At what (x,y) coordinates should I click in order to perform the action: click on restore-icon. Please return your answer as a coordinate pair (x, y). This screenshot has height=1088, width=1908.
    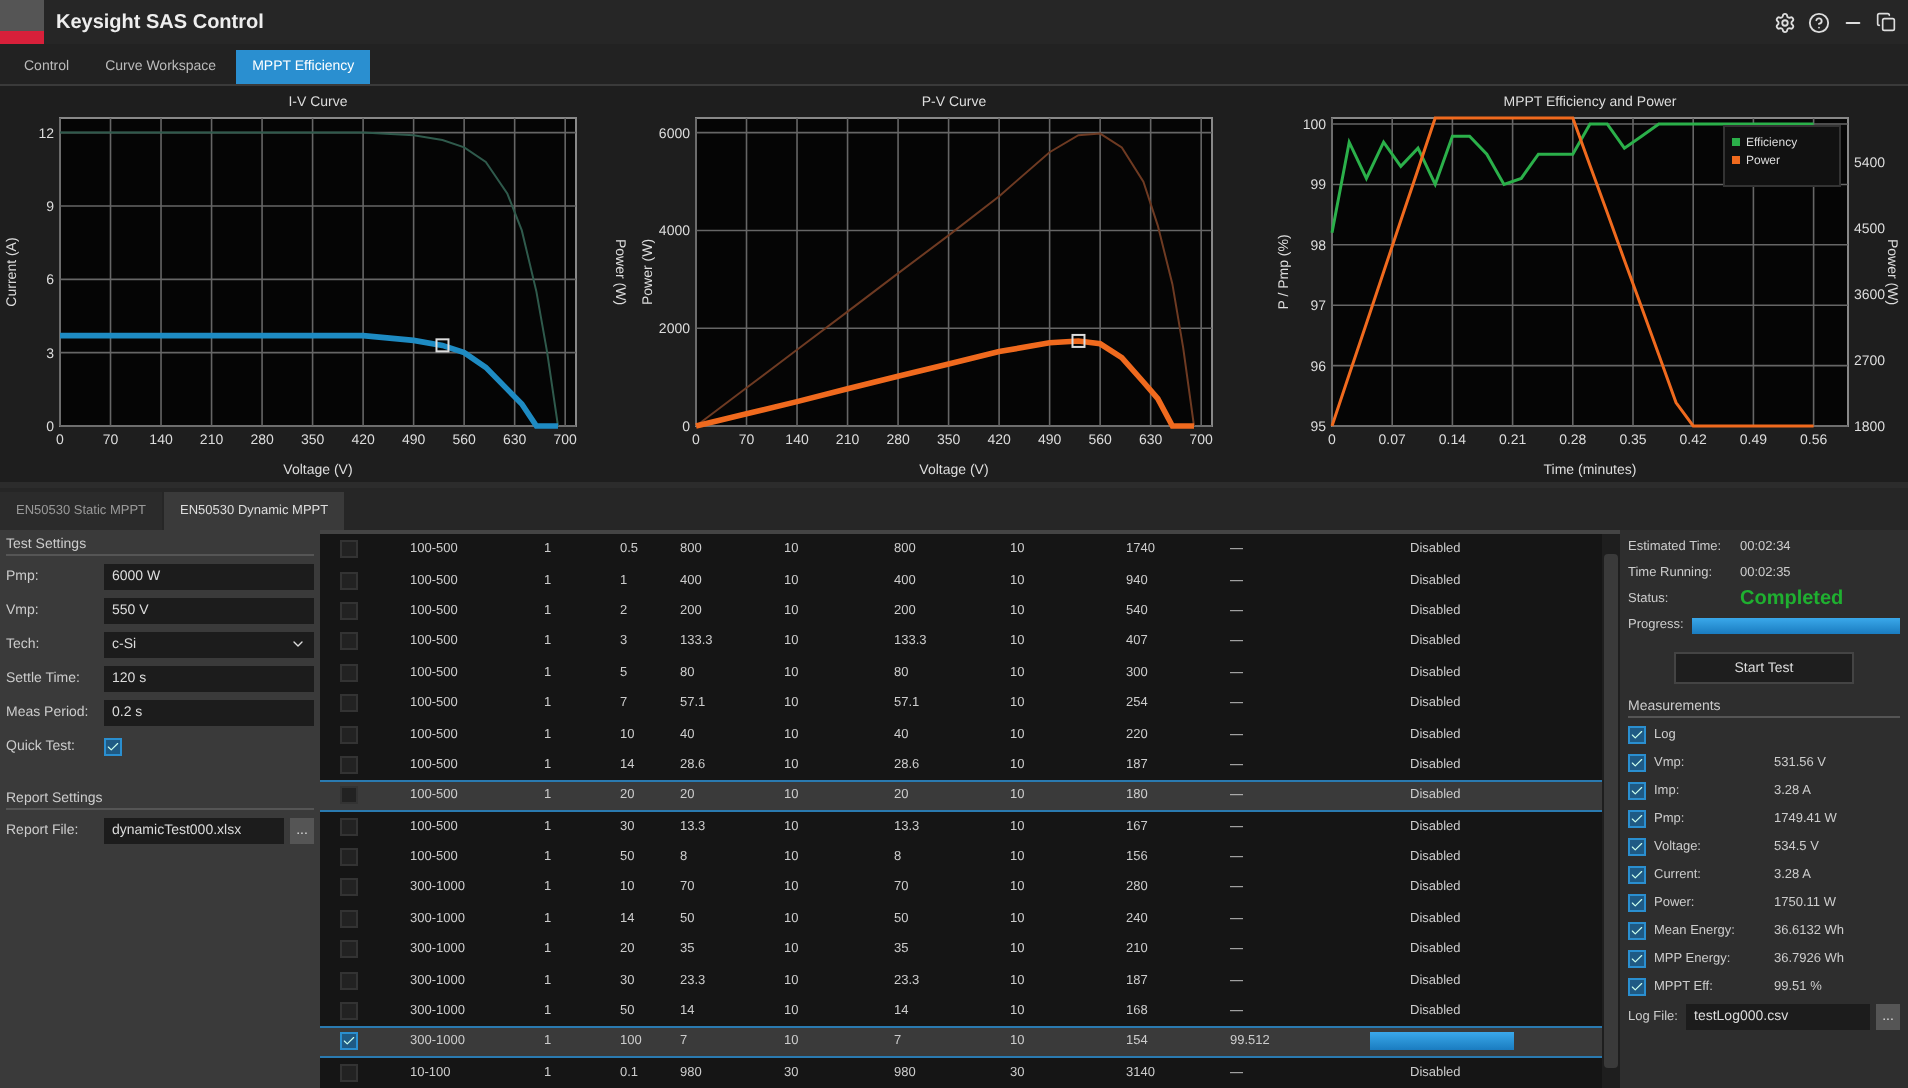
    Looking at the image, I should click on (1886, 22).